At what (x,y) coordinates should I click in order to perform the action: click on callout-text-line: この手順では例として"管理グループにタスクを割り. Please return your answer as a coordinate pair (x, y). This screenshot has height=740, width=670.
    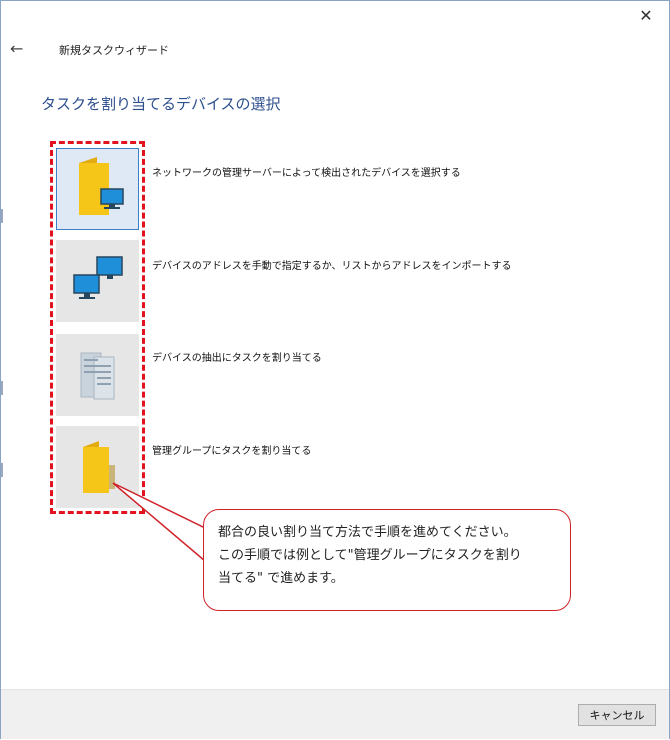
    Looking at the image, I should click on (370, 555).